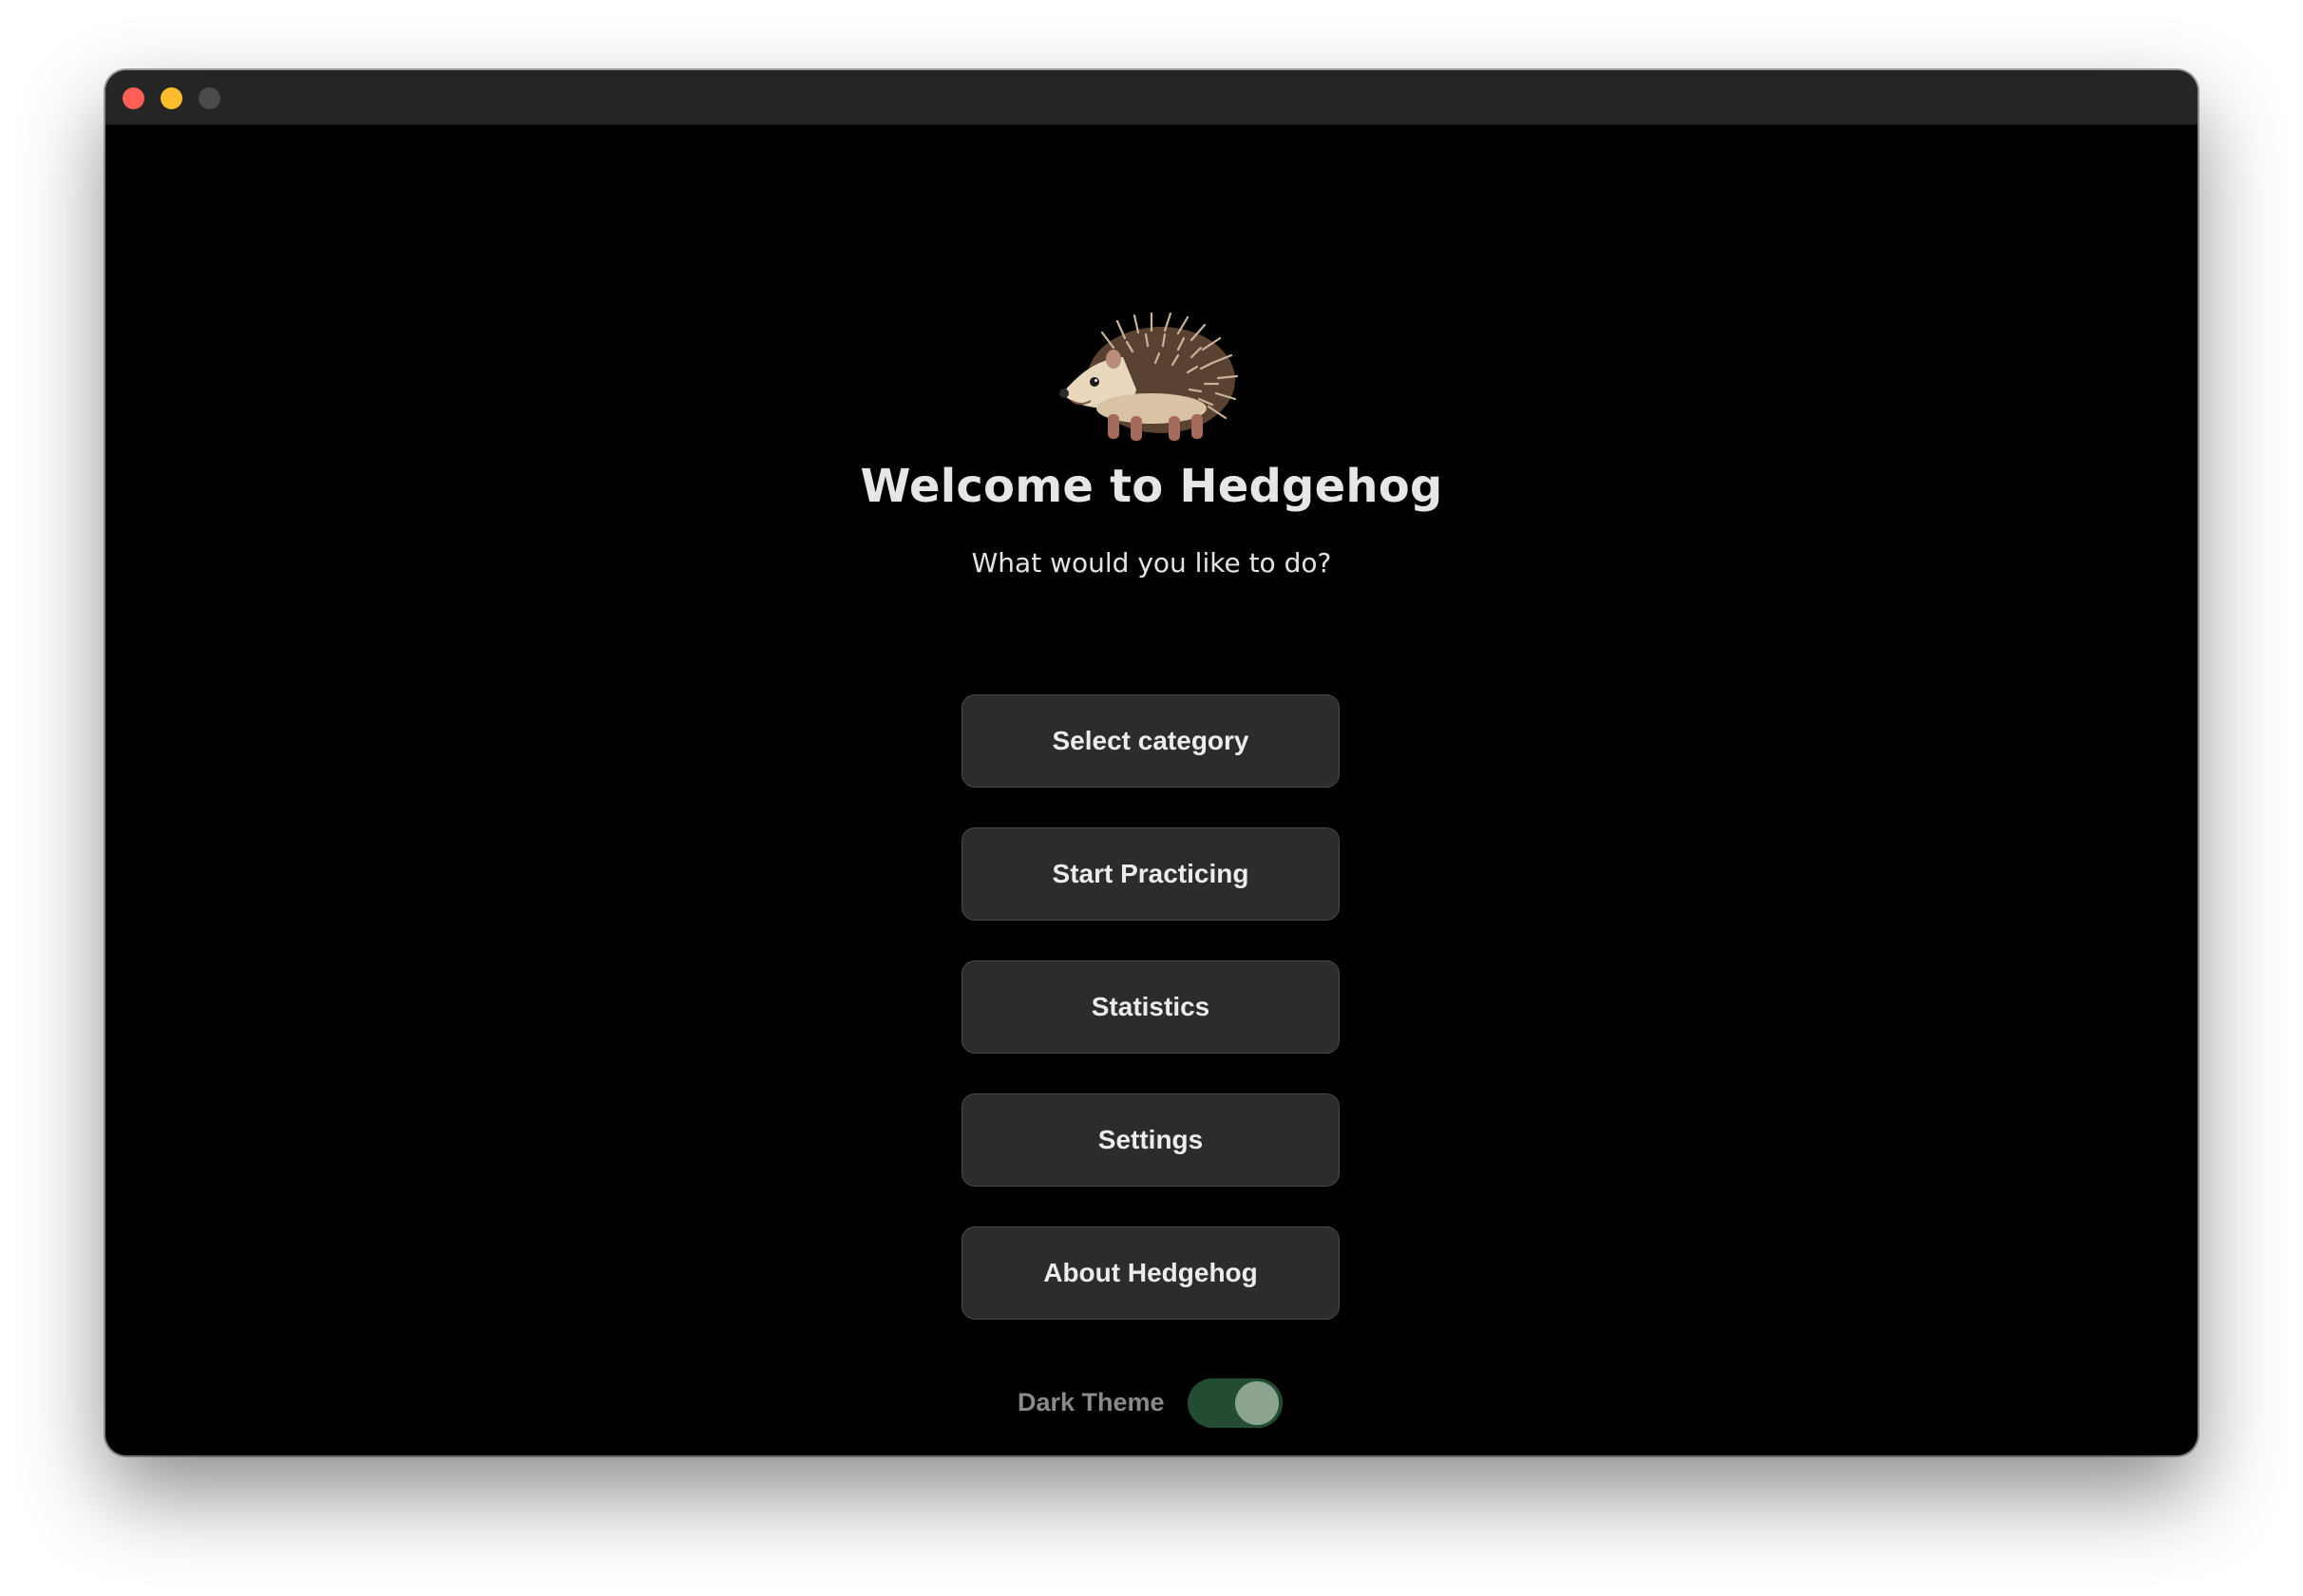  Describe the element at coordinates (1150, 1140) in the screenshot. I see `settings-button: Settings` at that location.